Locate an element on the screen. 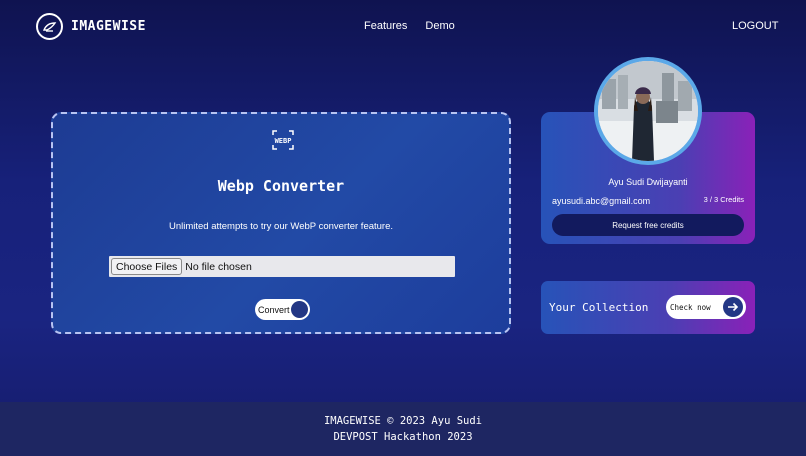 This screenshot has height=456, width=806. arrow-right-icon is located at coordinates (733, 307).